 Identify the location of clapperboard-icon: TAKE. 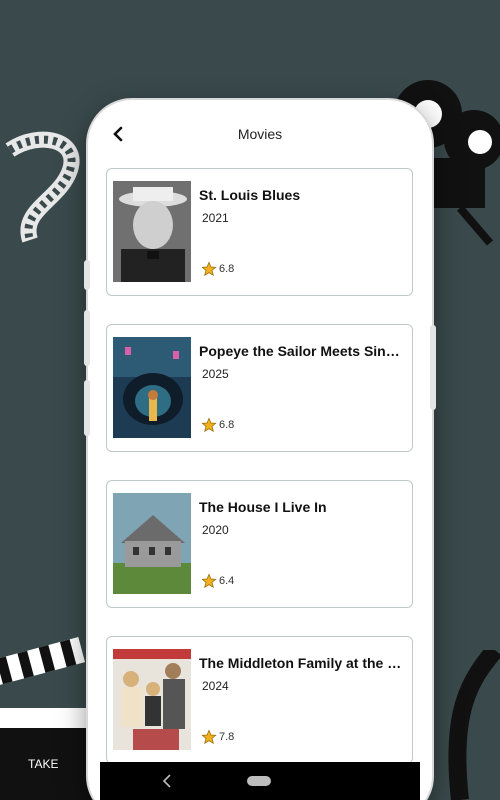
(47, 718).